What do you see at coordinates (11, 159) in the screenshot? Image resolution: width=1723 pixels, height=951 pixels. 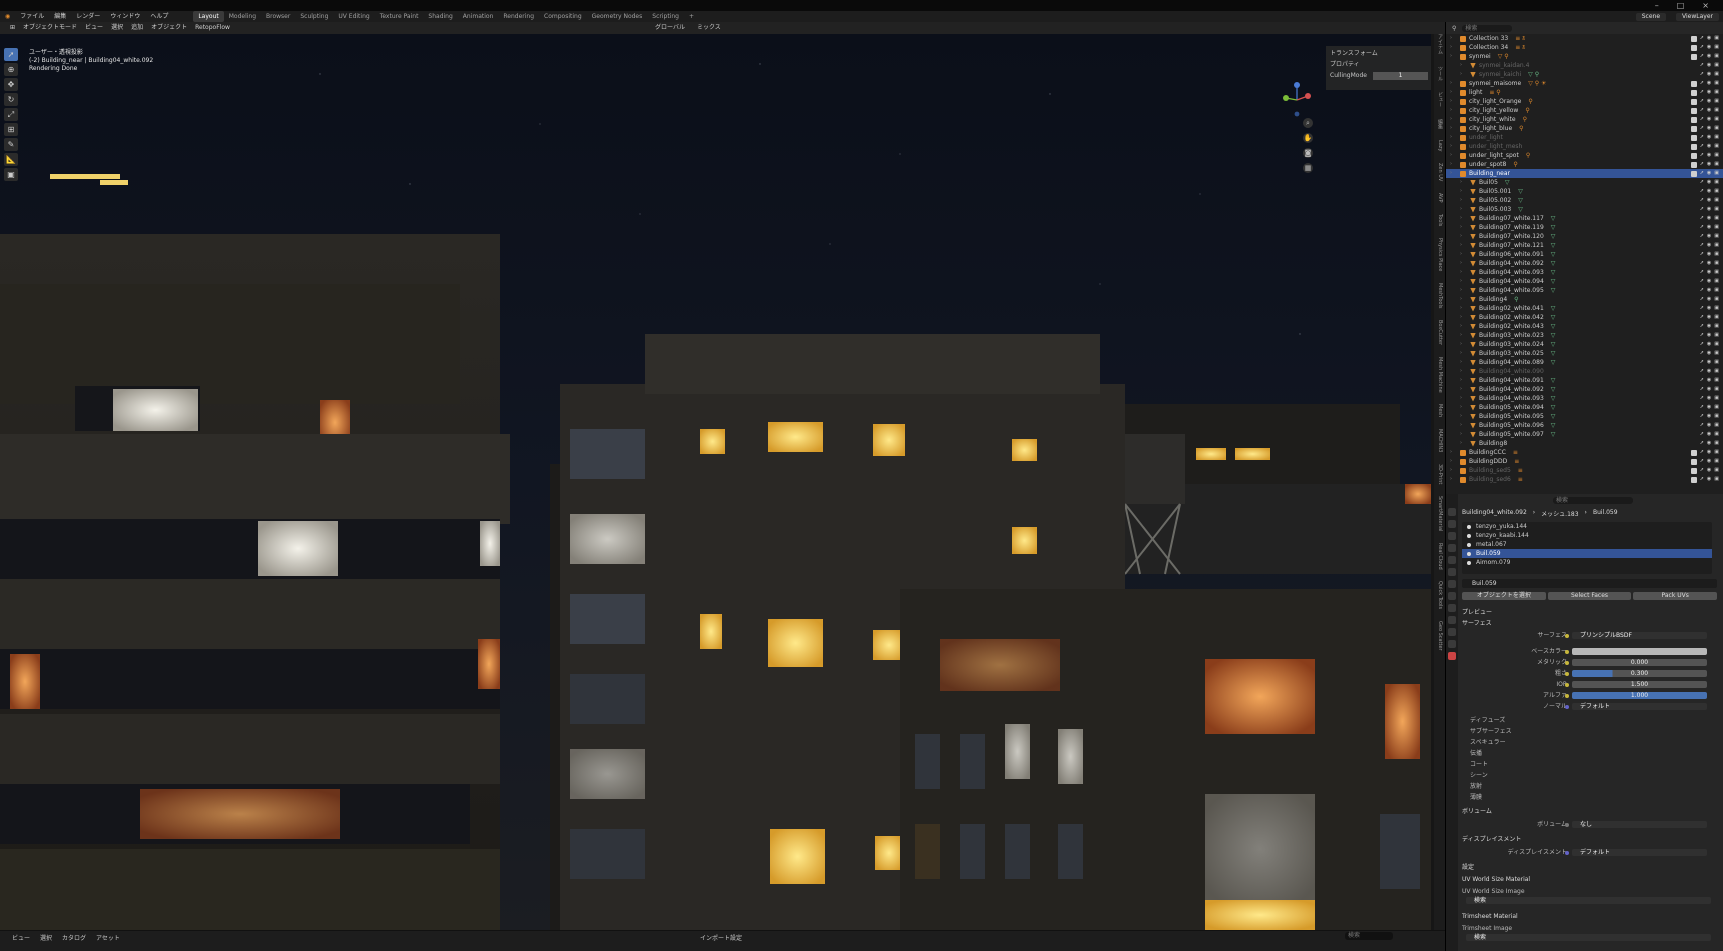 I see `measure-tool-icon: 📐` at bounding box center [11, 159].